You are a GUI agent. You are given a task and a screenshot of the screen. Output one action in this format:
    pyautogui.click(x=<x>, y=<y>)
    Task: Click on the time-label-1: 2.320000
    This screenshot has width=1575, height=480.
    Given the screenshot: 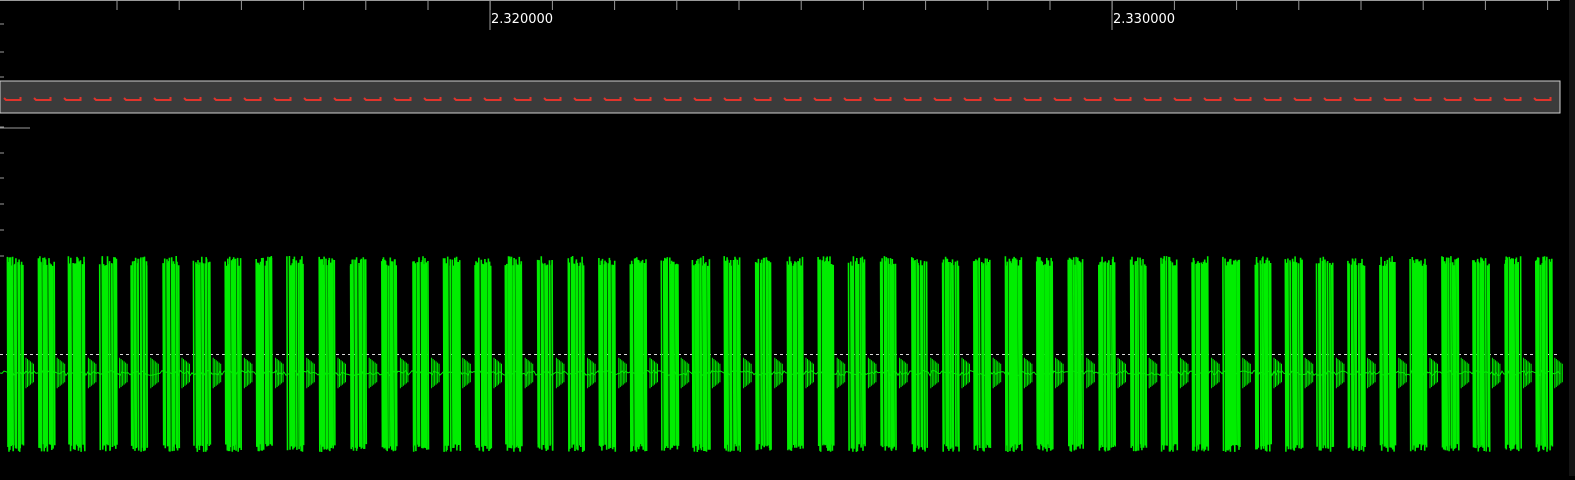 What is the action you would take?
    pyautogui.click(x=522, y=19)
    